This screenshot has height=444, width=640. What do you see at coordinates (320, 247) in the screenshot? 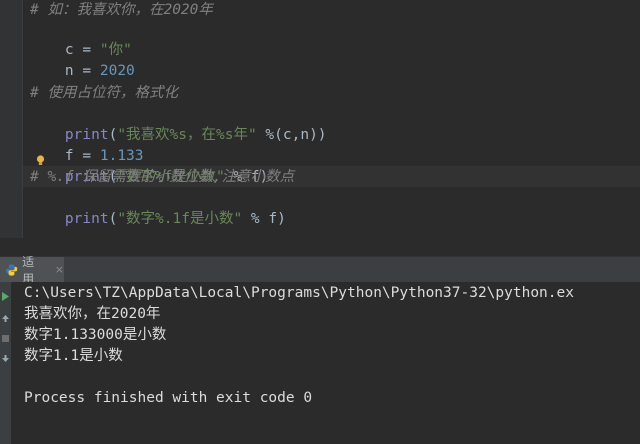
I see `panel-divider` at bounding box center [320, 247].